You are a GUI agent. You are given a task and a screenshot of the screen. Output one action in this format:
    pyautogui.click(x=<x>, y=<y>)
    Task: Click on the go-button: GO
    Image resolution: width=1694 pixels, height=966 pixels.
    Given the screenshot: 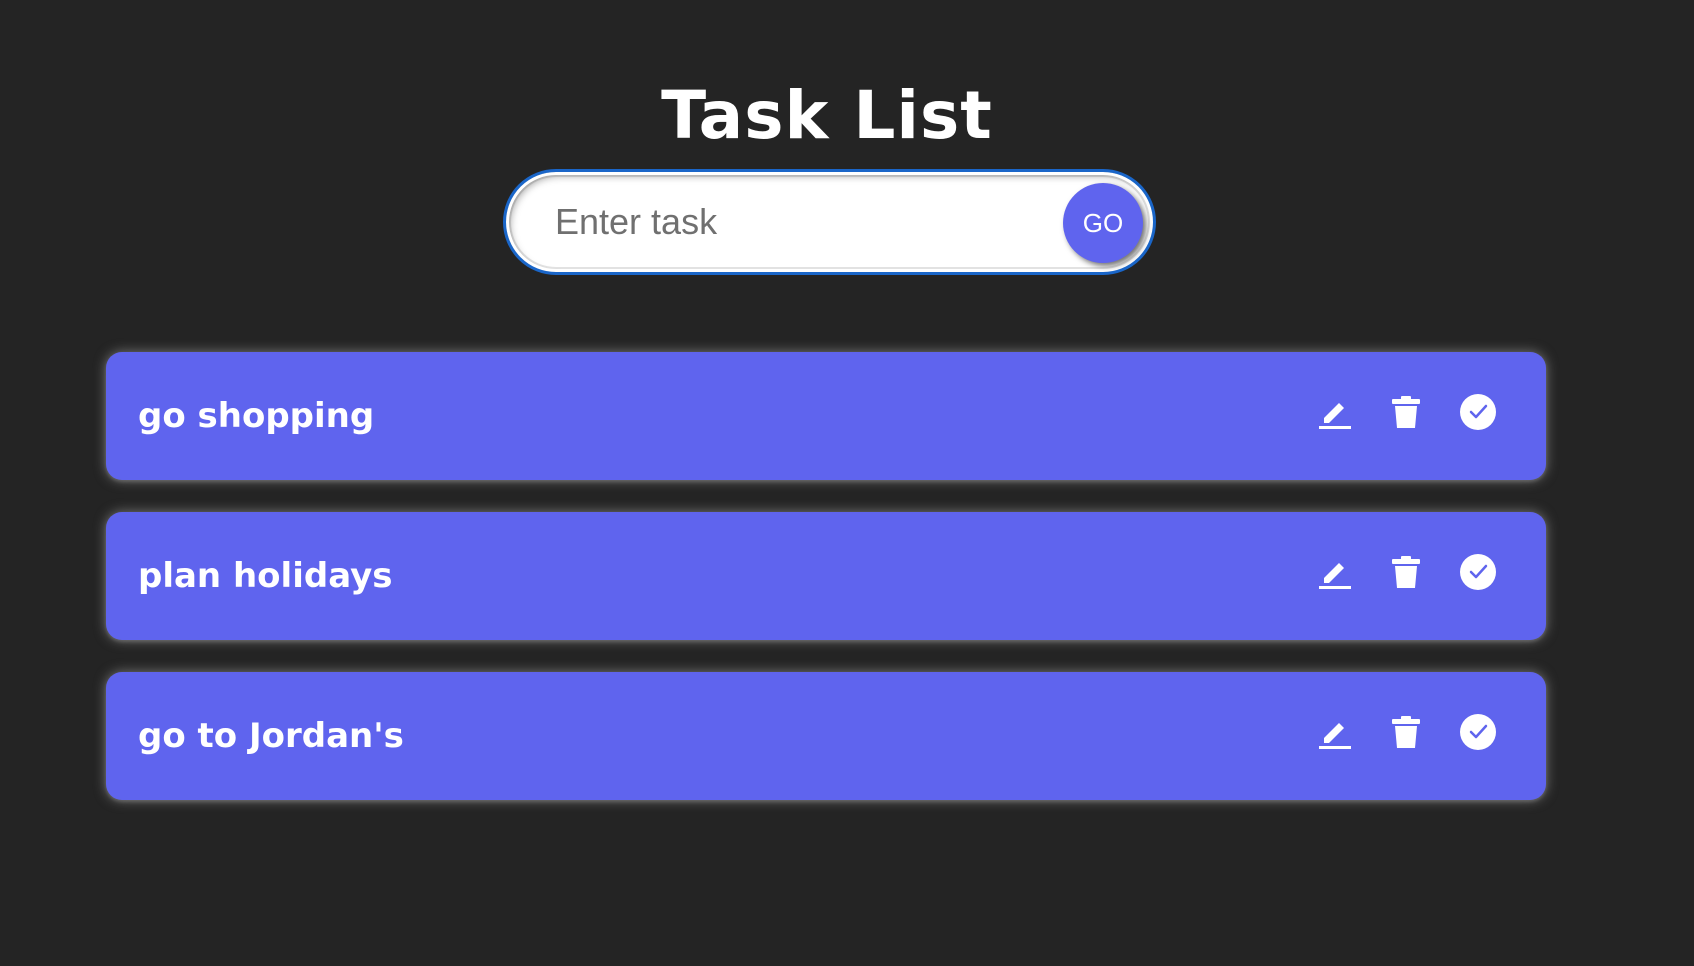 What is the action you would take?
    pyautogui.click(x=1103, y=223)
    